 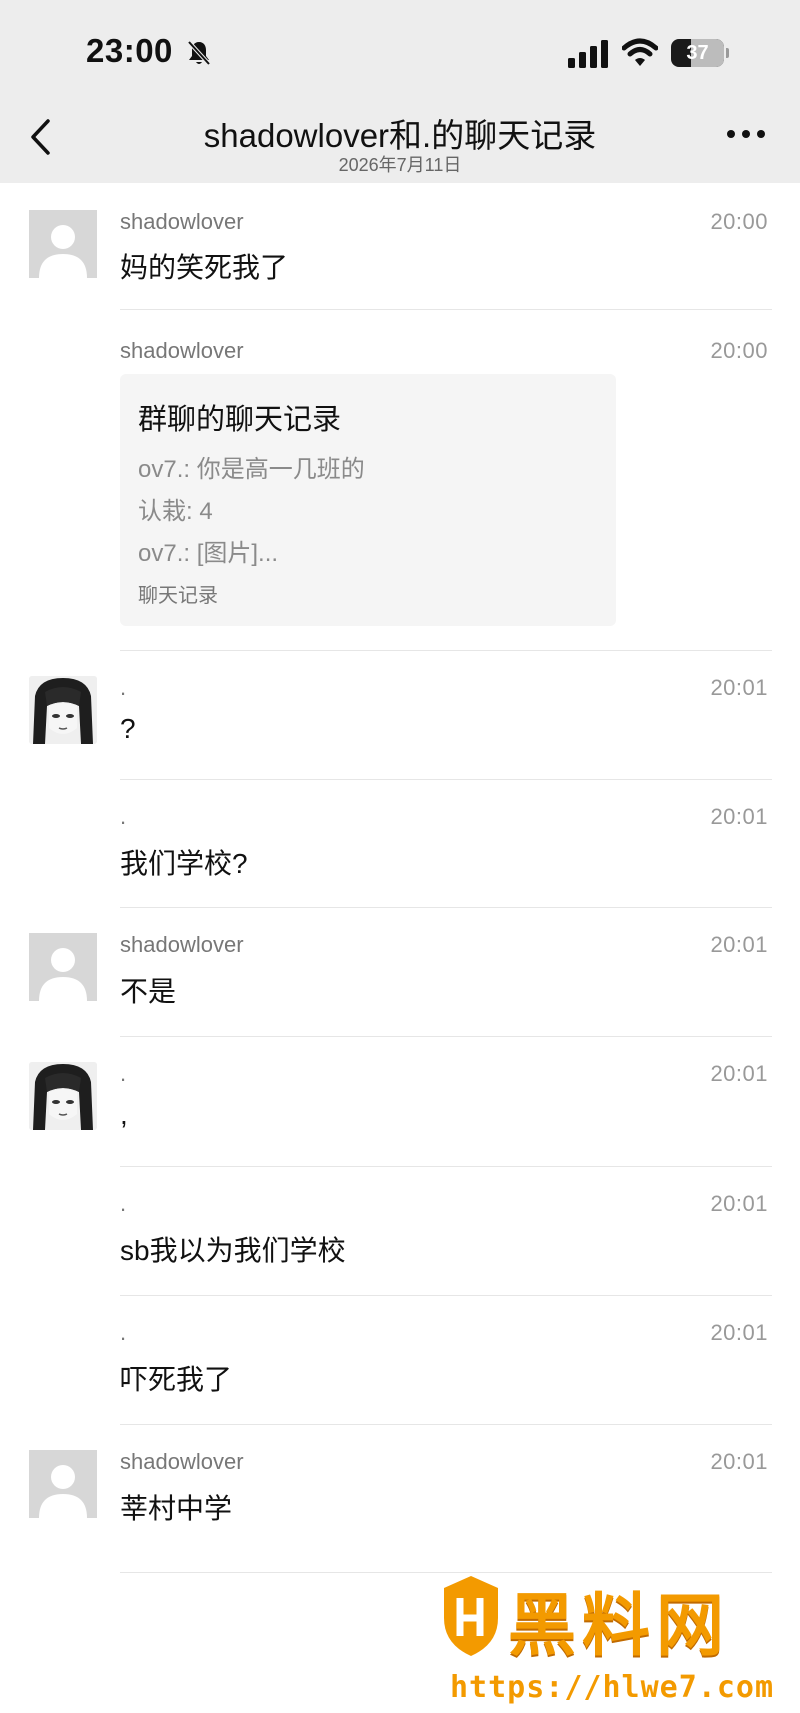 What do you see at coordinates (199, 53) in the screenshot?
I see `bell-muted-icon` at bounding box center [199, 53].